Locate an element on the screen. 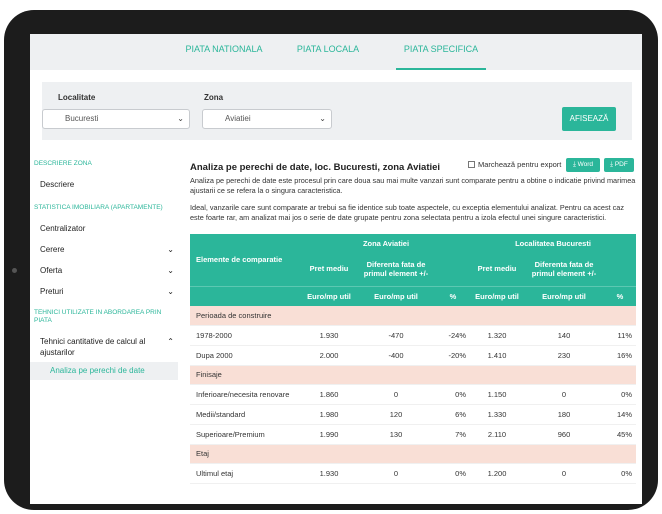  cell-pret-localitate: 1.330 is located at coordinates (497, 414).